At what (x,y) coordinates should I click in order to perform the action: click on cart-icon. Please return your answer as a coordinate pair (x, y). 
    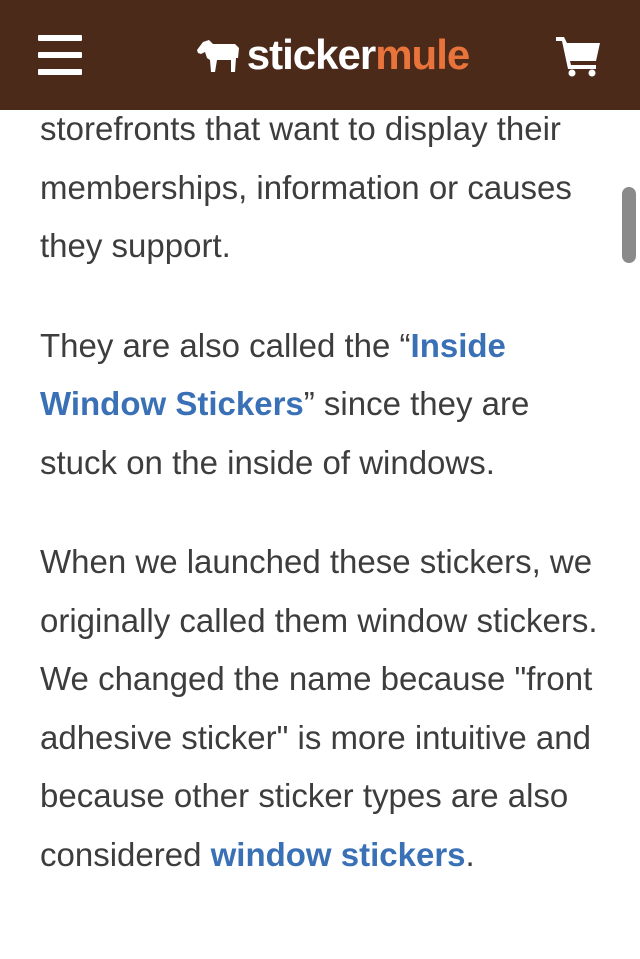
    Looking at the image, I should click on (579, 55).